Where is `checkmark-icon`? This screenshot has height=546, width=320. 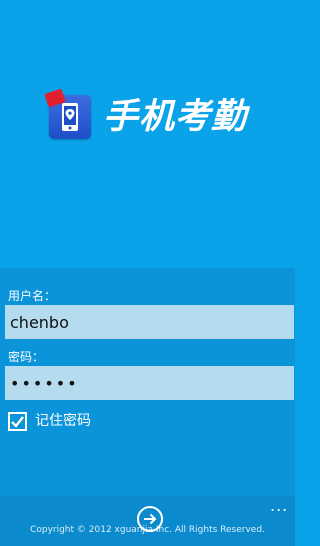
checkmark-icon is located at coordinates (17, 421).